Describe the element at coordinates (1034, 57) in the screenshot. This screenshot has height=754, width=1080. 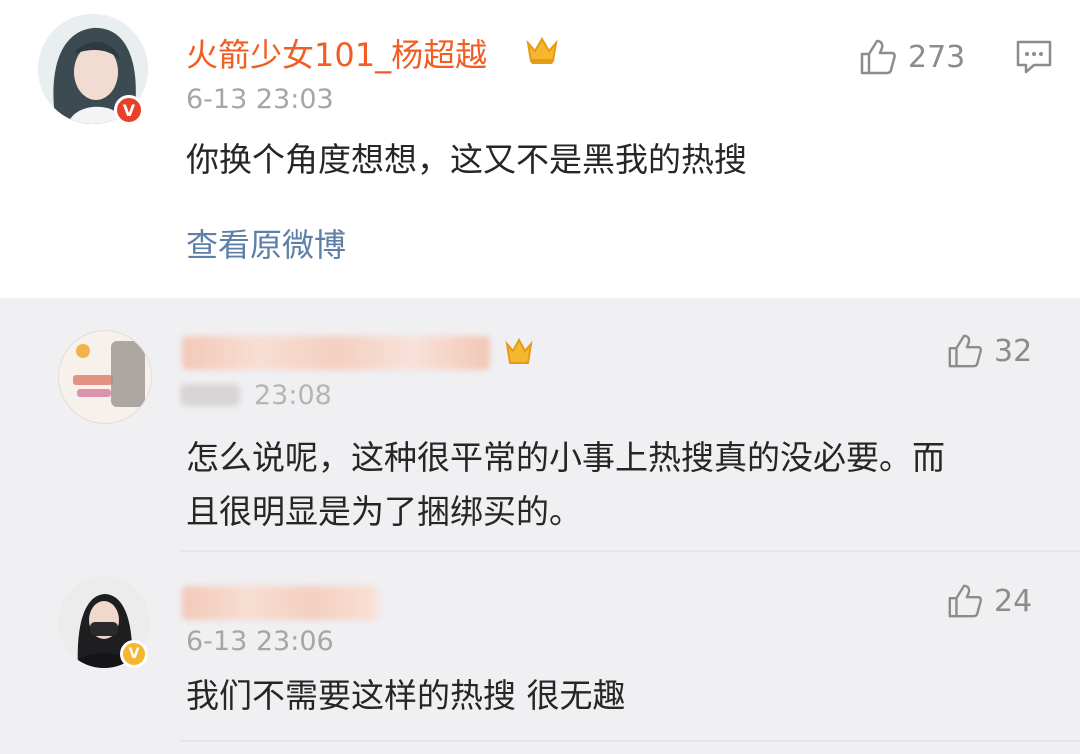
I see `comment-icon` at that location.